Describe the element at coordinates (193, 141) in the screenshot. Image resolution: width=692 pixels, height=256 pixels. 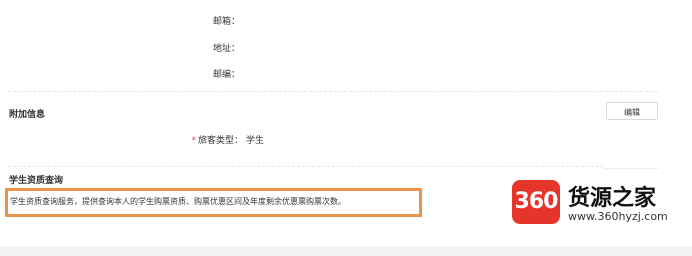
I see `required-mark: *` at that location.